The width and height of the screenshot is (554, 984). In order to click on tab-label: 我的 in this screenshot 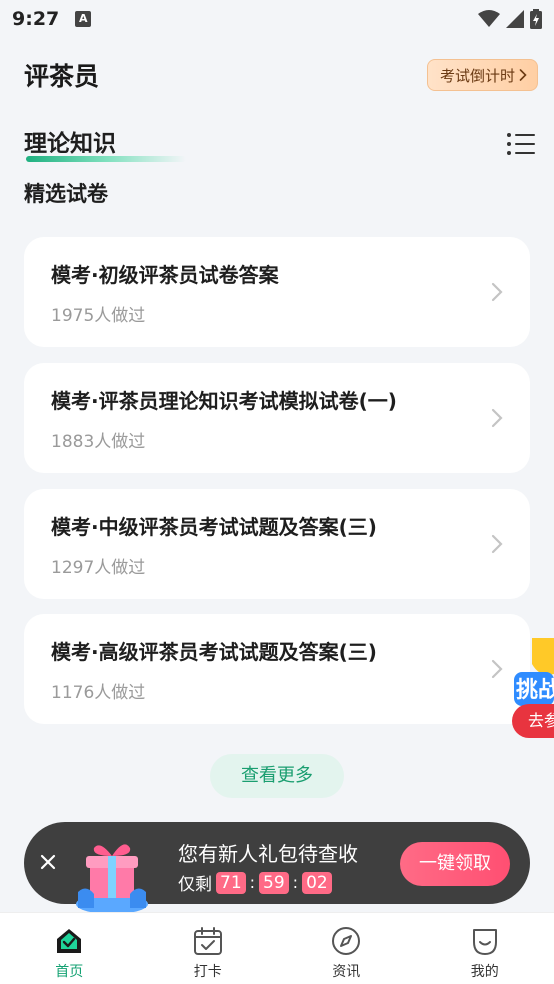, I will do `click(484, 972)`.